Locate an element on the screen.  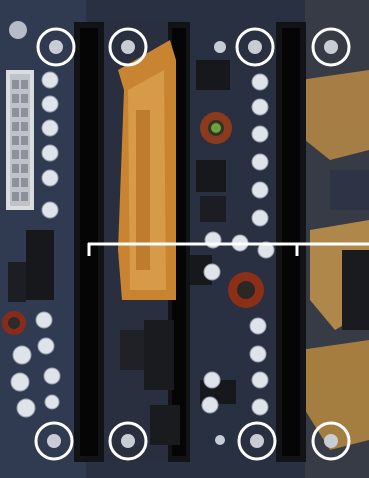
right-side-copper is located at coordinates (334, 260).